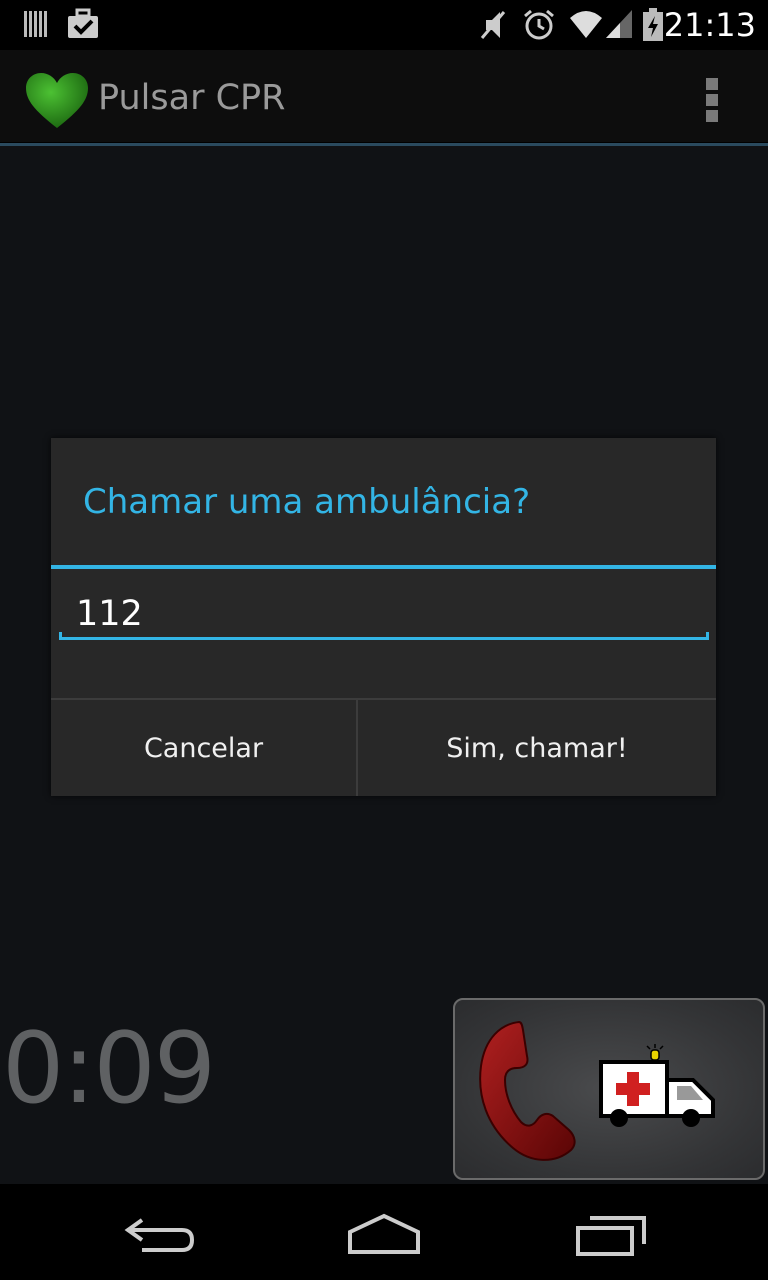 The height and width of the screenshot is (1280, 768). I want to click on green-heart-icon, so click(57, 103).